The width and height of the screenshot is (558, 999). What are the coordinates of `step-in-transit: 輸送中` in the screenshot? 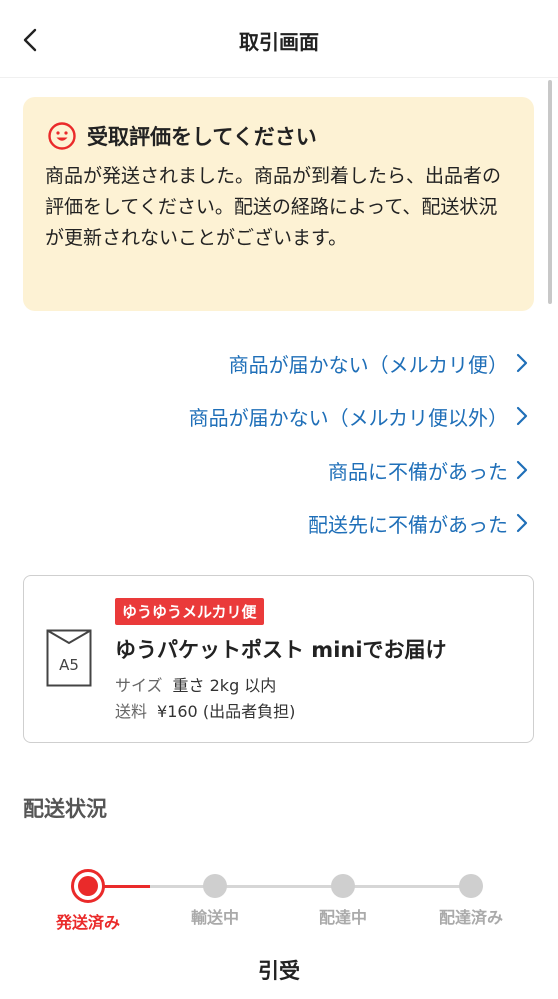 It's located at (215, 898).